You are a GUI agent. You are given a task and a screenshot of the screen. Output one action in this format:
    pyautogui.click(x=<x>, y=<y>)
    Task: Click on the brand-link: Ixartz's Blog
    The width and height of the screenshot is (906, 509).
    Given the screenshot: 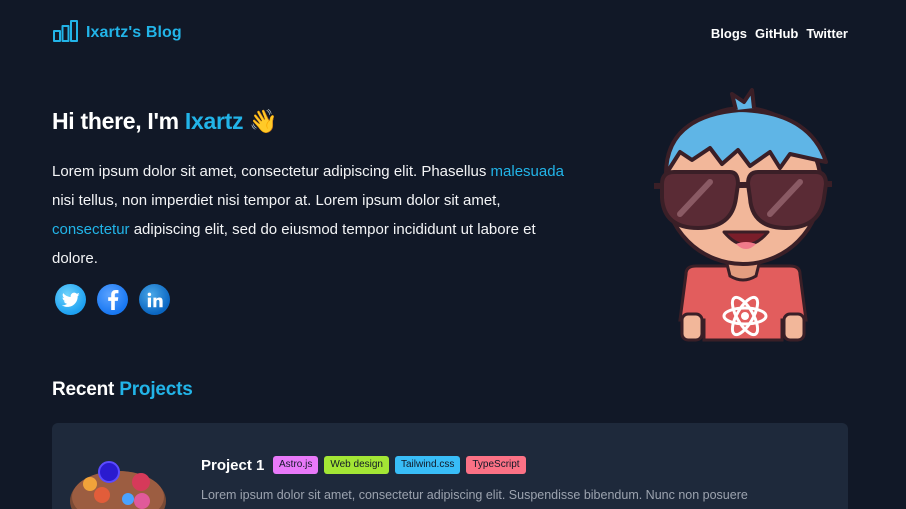 What is the action you would take?
    pyautogui.click(x=117, y=33)
    